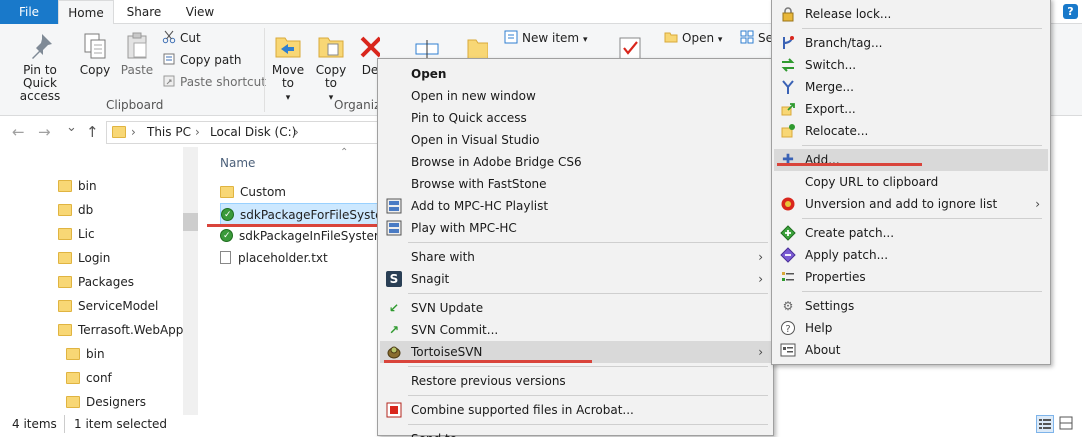 The width and height of the screenshot is (1082, 437). What do you see at coordinates (89, 378) in the screenshot?
I see `nav-item: conf` at bounding box center [89, 378].